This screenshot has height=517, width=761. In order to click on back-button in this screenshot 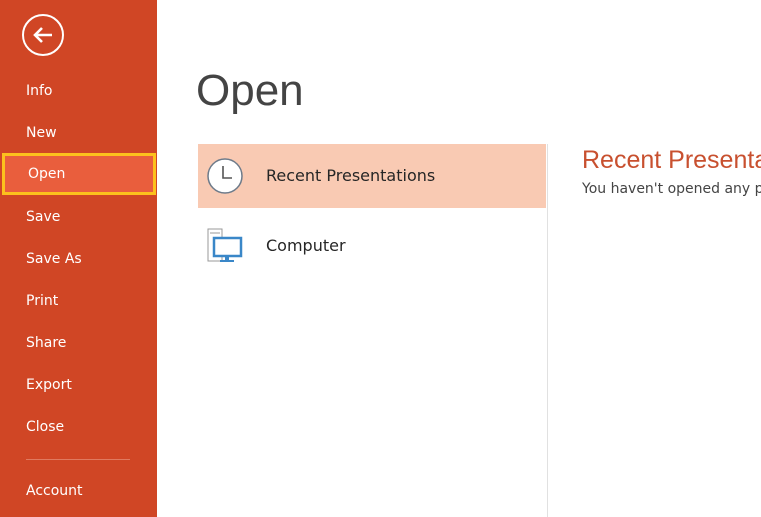, I will do `click(43, 35)`.